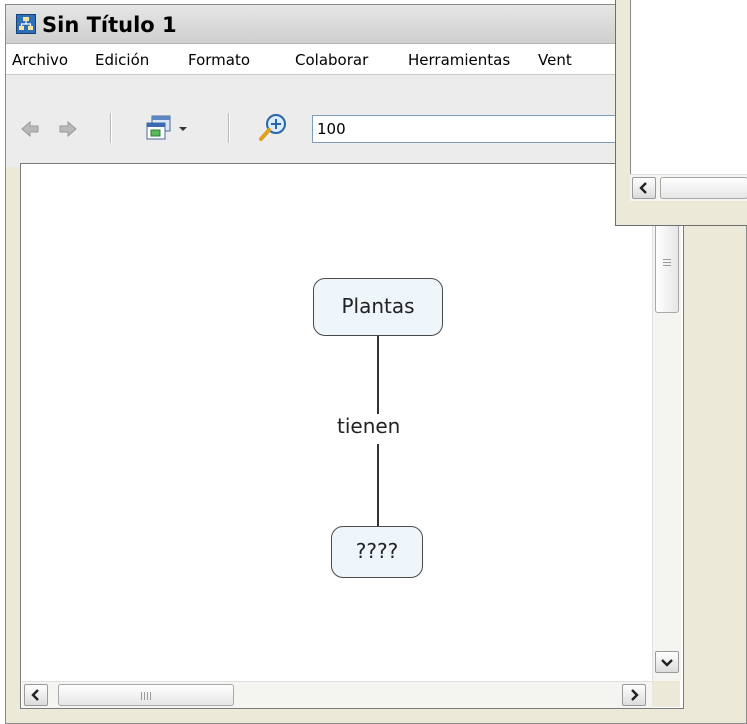 The width and height of the screenshot is (747, 724). I want to click on arrow-right-icon, so click(68, 129).